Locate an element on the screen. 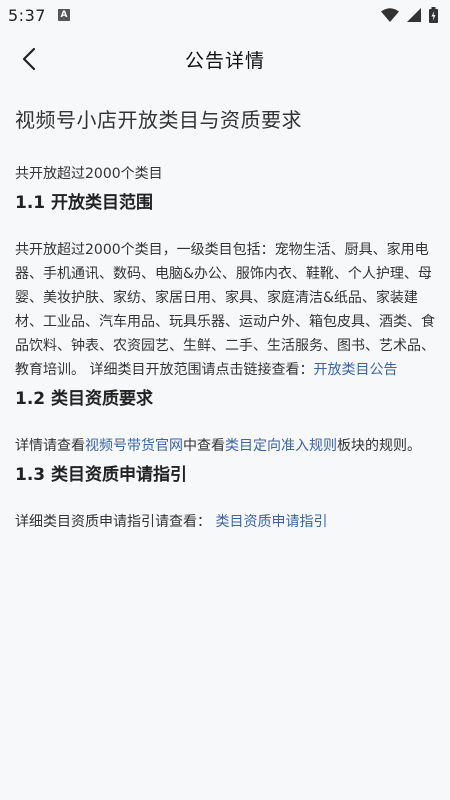 This screenshot has width=450, height=800. page-title: 公告详情 is located at coordinates (224, 60).